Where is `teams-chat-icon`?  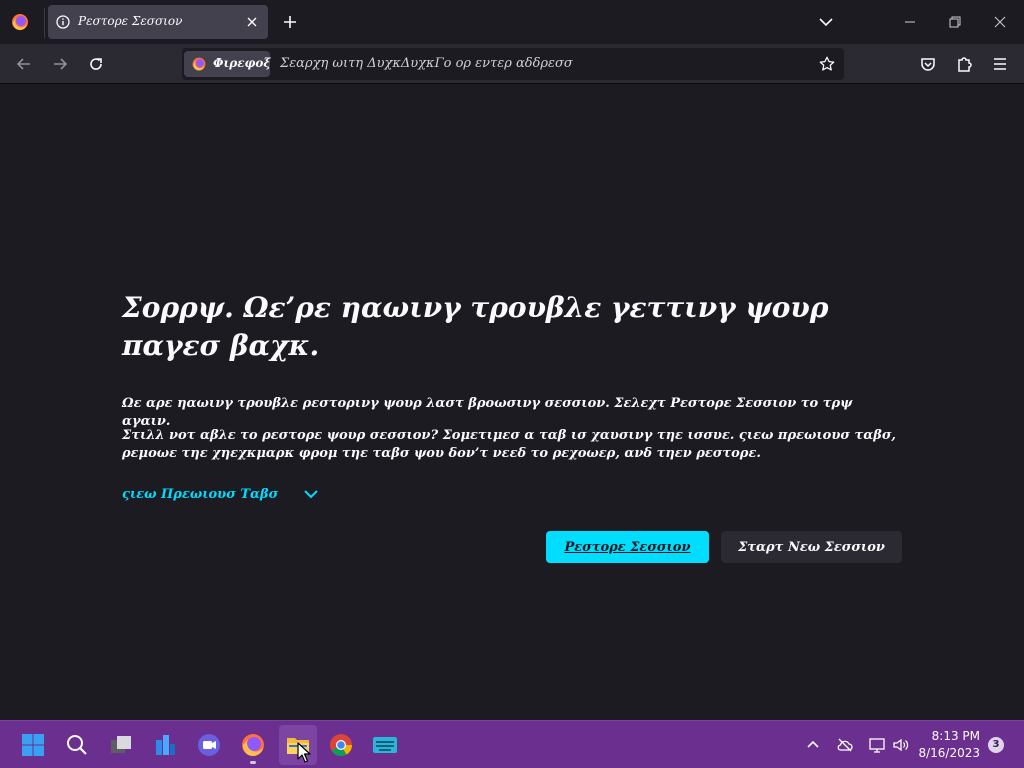
teams-chat-icon is located at coordinates (209, 745).